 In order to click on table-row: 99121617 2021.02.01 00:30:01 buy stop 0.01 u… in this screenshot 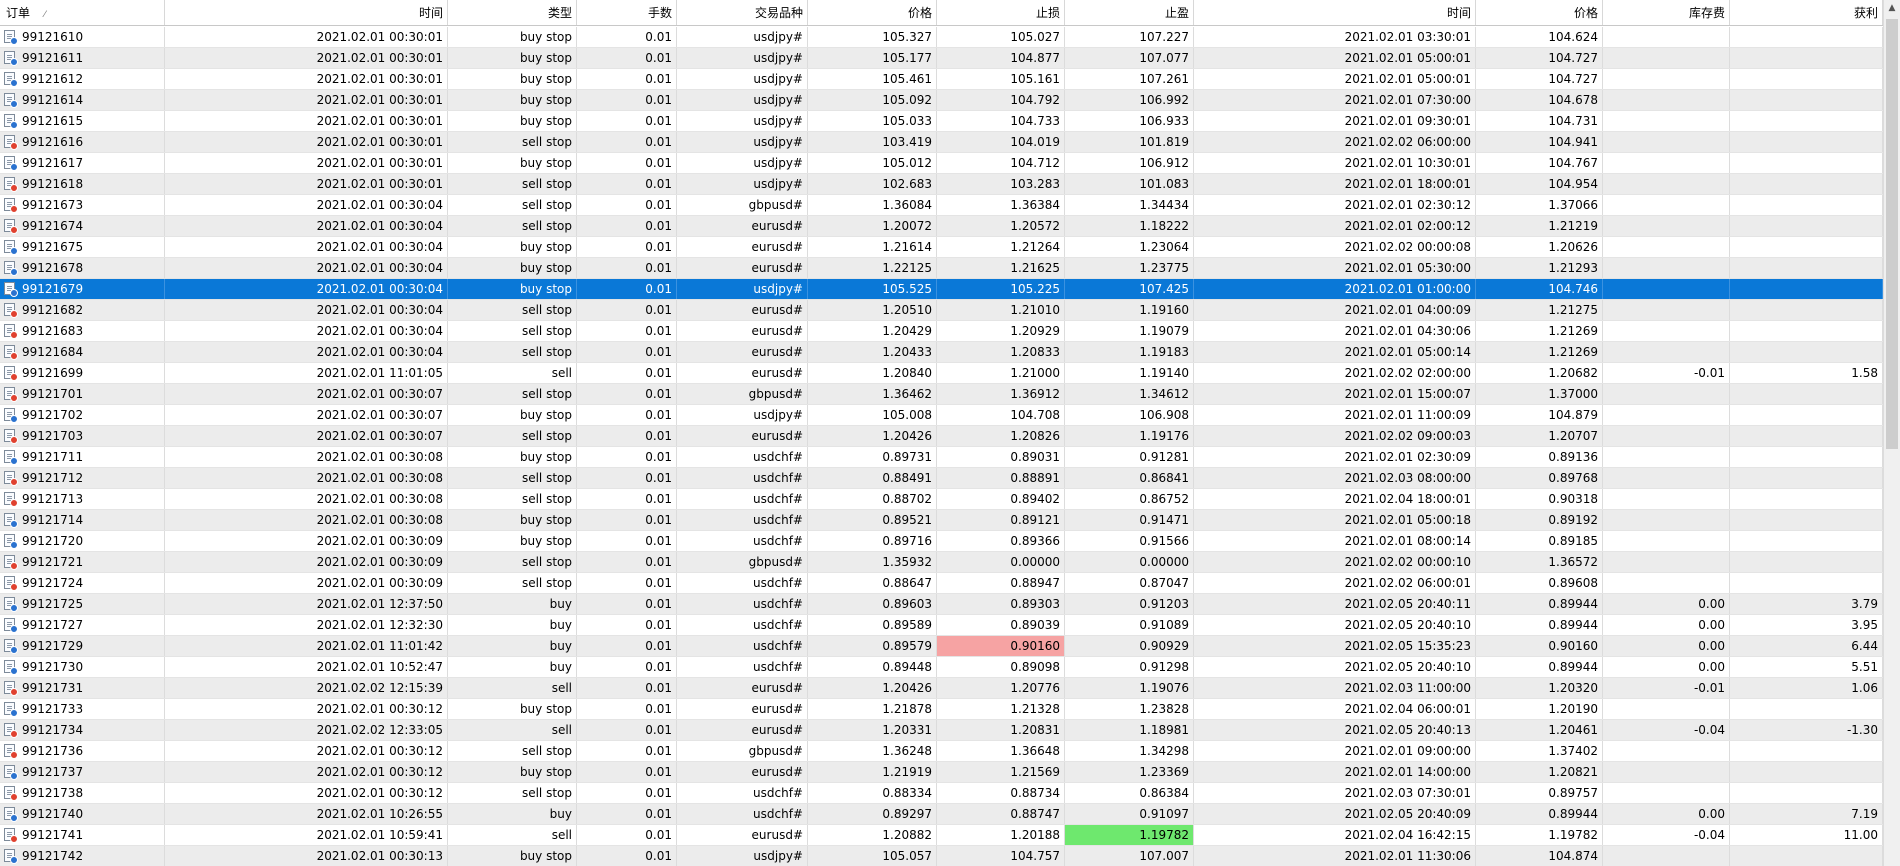, I will do `click(941, 163)`.